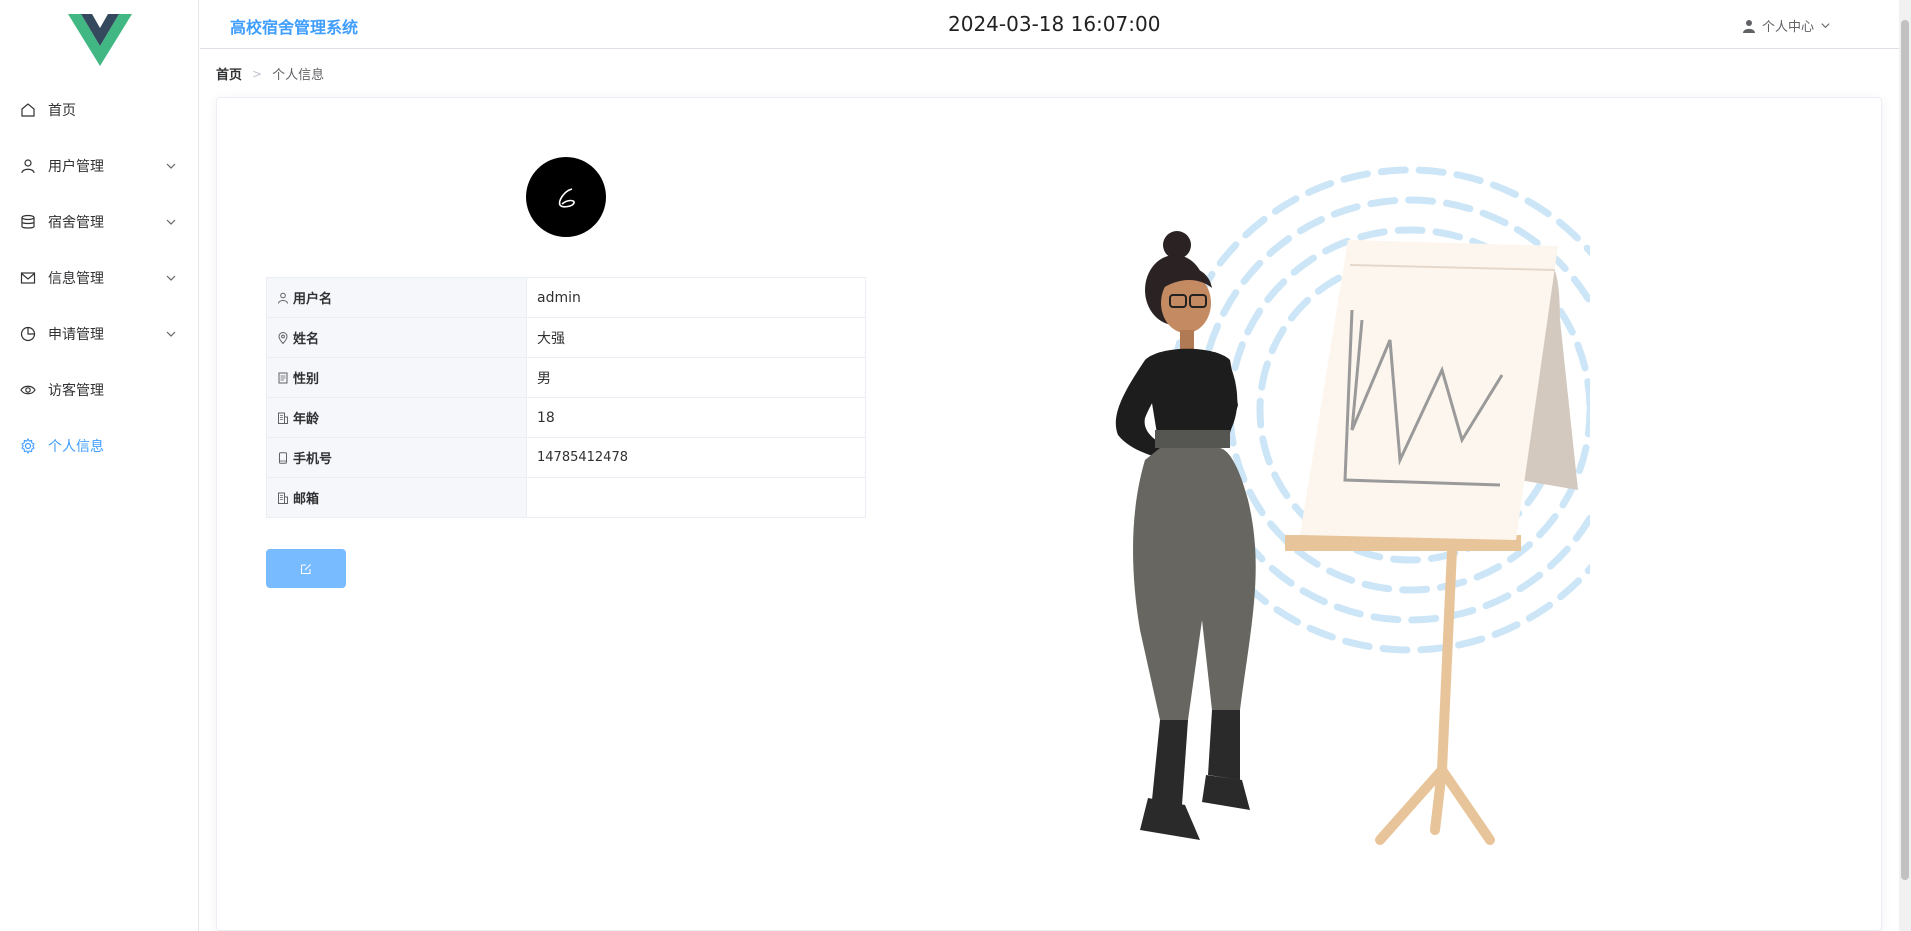 Image resolution: width=1911 pixels, height=931 pixels. Describe the element at coordinates (28, 390) in the screenshot. I see `eye-icon` at that location.